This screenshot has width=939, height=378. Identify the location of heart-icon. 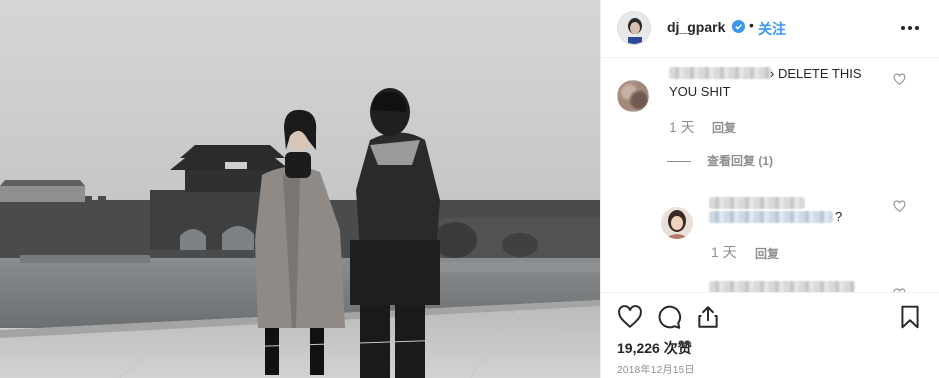
(630, 317).